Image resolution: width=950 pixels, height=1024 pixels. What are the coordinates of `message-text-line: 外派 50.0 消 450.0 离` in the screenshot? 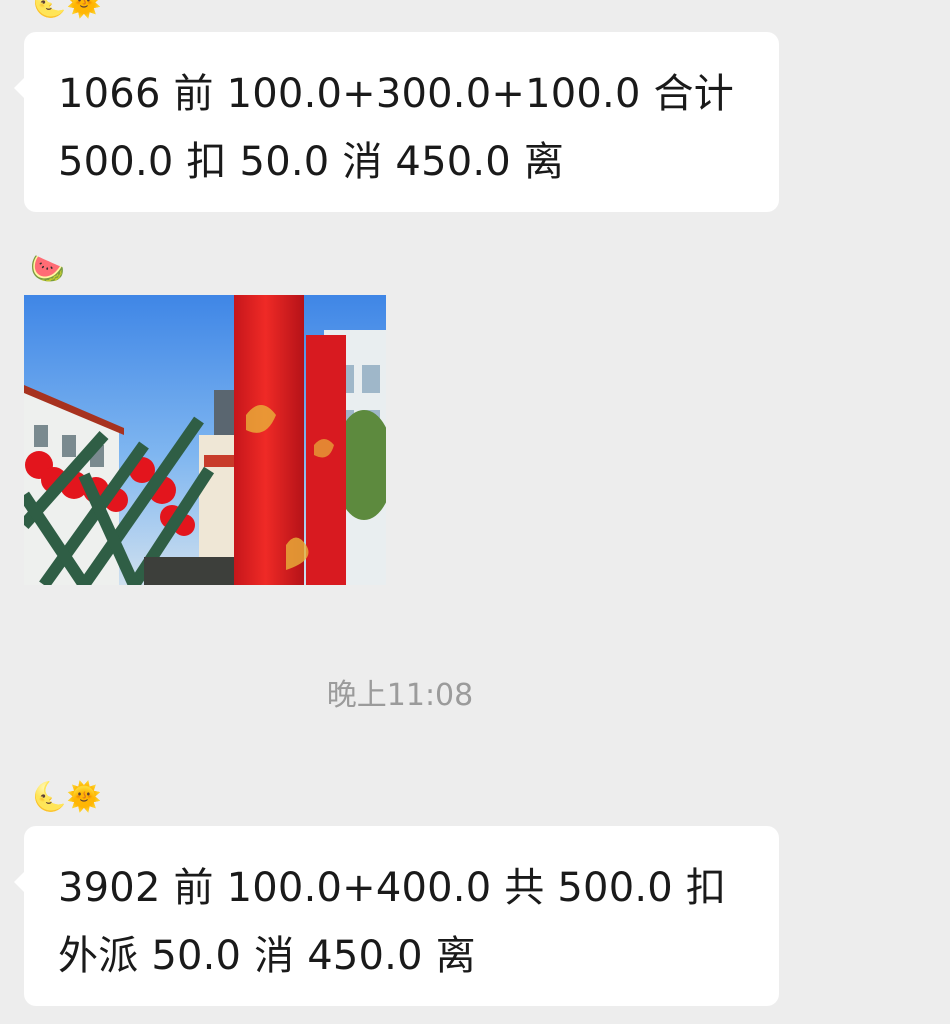 It's located at (267, 956).